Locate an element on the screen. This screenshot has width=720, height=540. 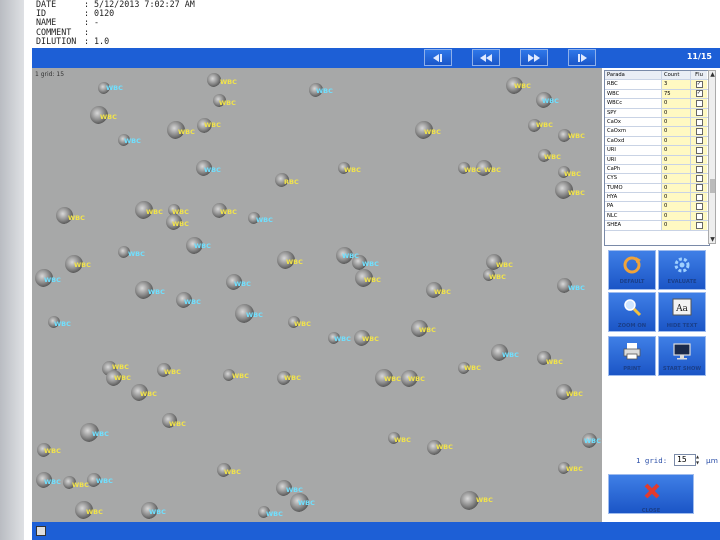
last-image-button is located at coordinates (582, 57).